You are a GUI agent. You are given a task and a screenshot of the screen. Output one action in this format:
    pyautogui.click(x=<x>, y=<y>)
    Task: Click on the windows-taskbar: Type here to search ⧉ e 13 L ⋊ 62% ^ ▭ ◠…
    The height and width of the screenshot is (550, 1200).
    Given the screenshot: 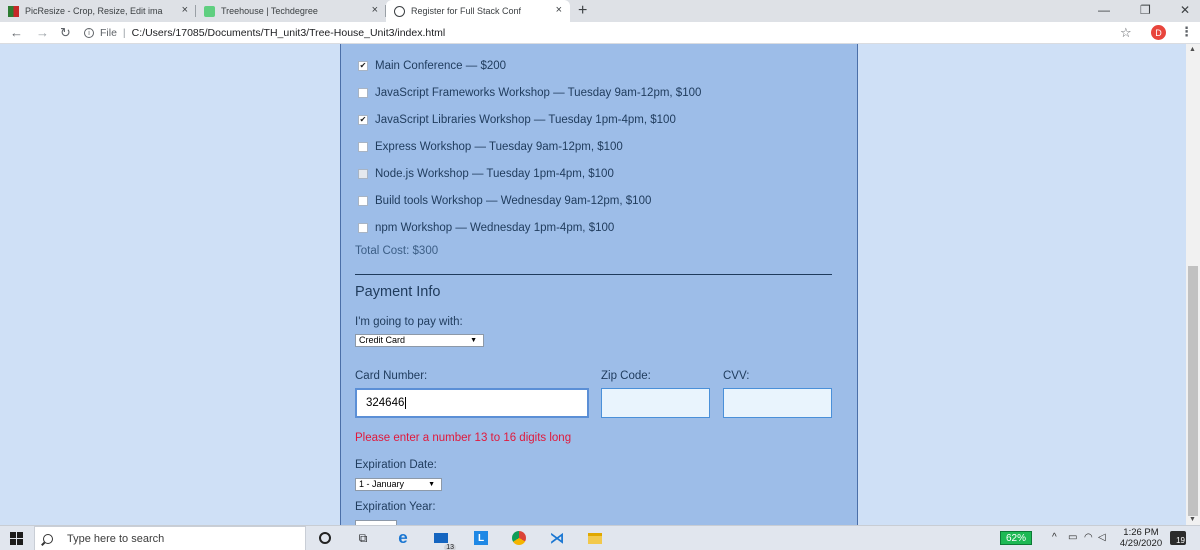 What is the action you would take?
    pyautogui.click(x=600, y=537)
    